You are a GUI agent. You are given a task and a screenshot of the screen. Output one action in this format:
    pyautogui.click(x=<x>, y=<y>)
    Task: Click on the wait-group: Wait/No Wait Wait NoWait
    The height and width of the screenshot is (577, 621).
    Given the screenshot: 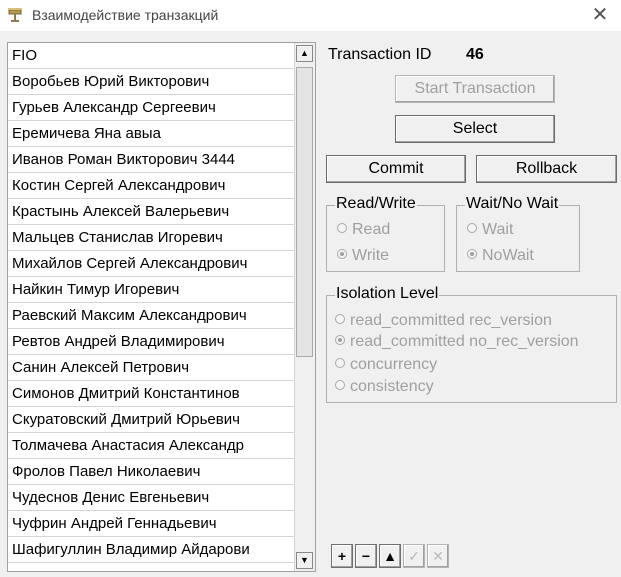 What is the action you would take?
    pyautogui.click(x=518, y=233)
    